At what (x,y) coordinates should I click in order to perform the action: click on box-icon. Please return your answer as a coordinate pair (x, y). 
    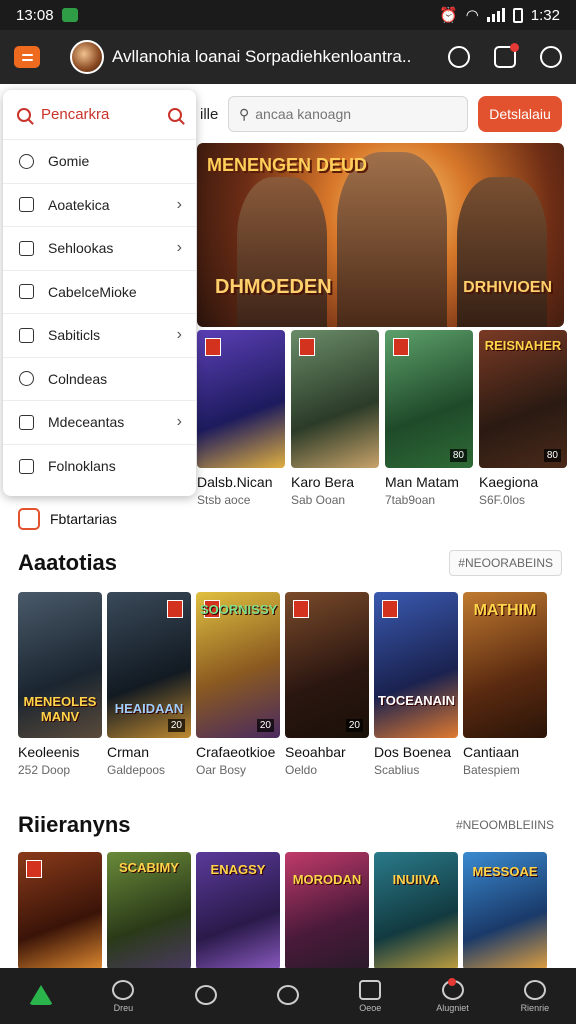
    Looking at the image, I should click on (26, 335).